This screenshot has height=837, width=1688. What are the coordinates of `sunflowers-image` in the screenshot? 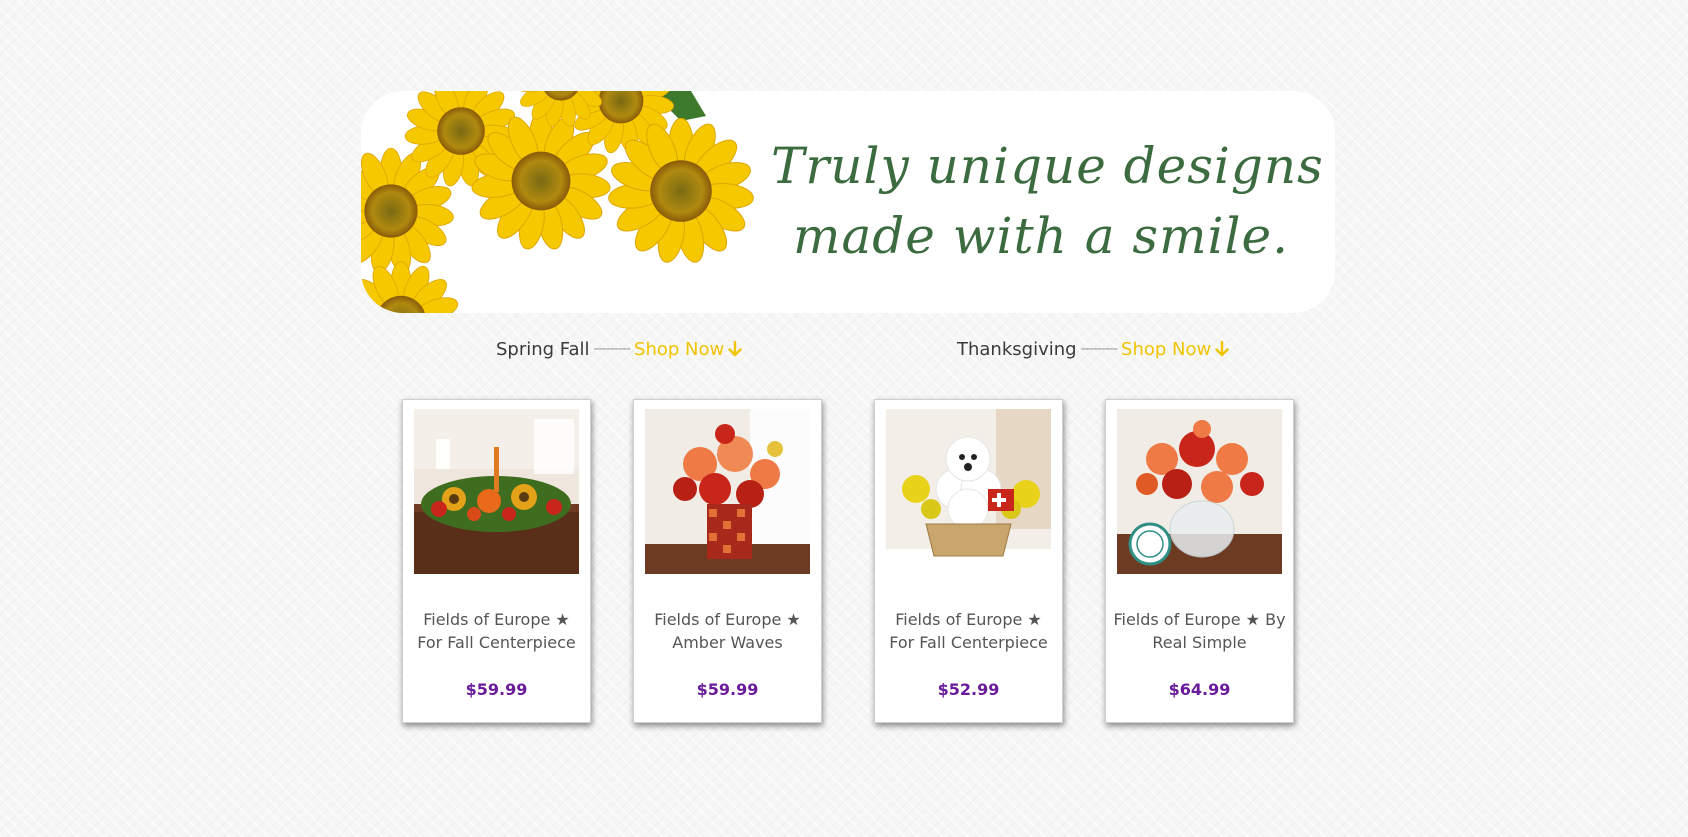 It's located at (558, 202).